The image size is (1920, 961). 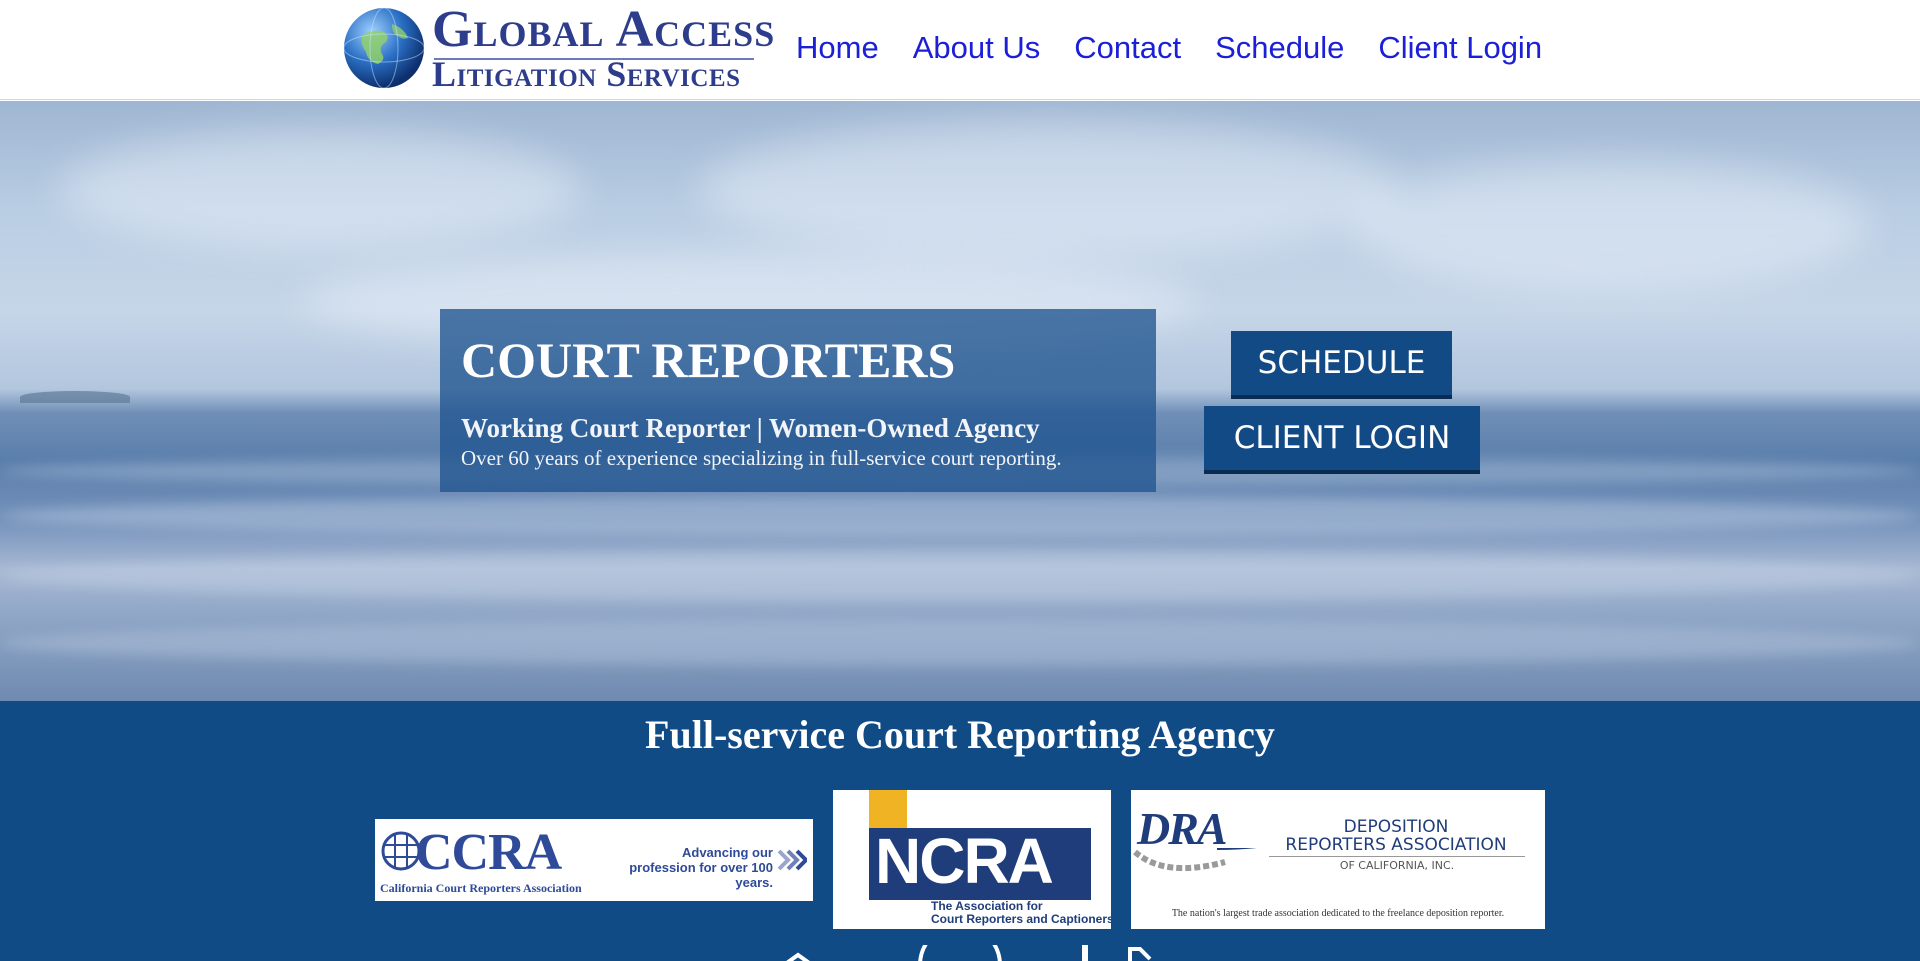 What do you see at coordinates (960, 734) in the screenshot?
I see `band-title: Full-service Court Reporting Agency` at bounding box center [960, 734].